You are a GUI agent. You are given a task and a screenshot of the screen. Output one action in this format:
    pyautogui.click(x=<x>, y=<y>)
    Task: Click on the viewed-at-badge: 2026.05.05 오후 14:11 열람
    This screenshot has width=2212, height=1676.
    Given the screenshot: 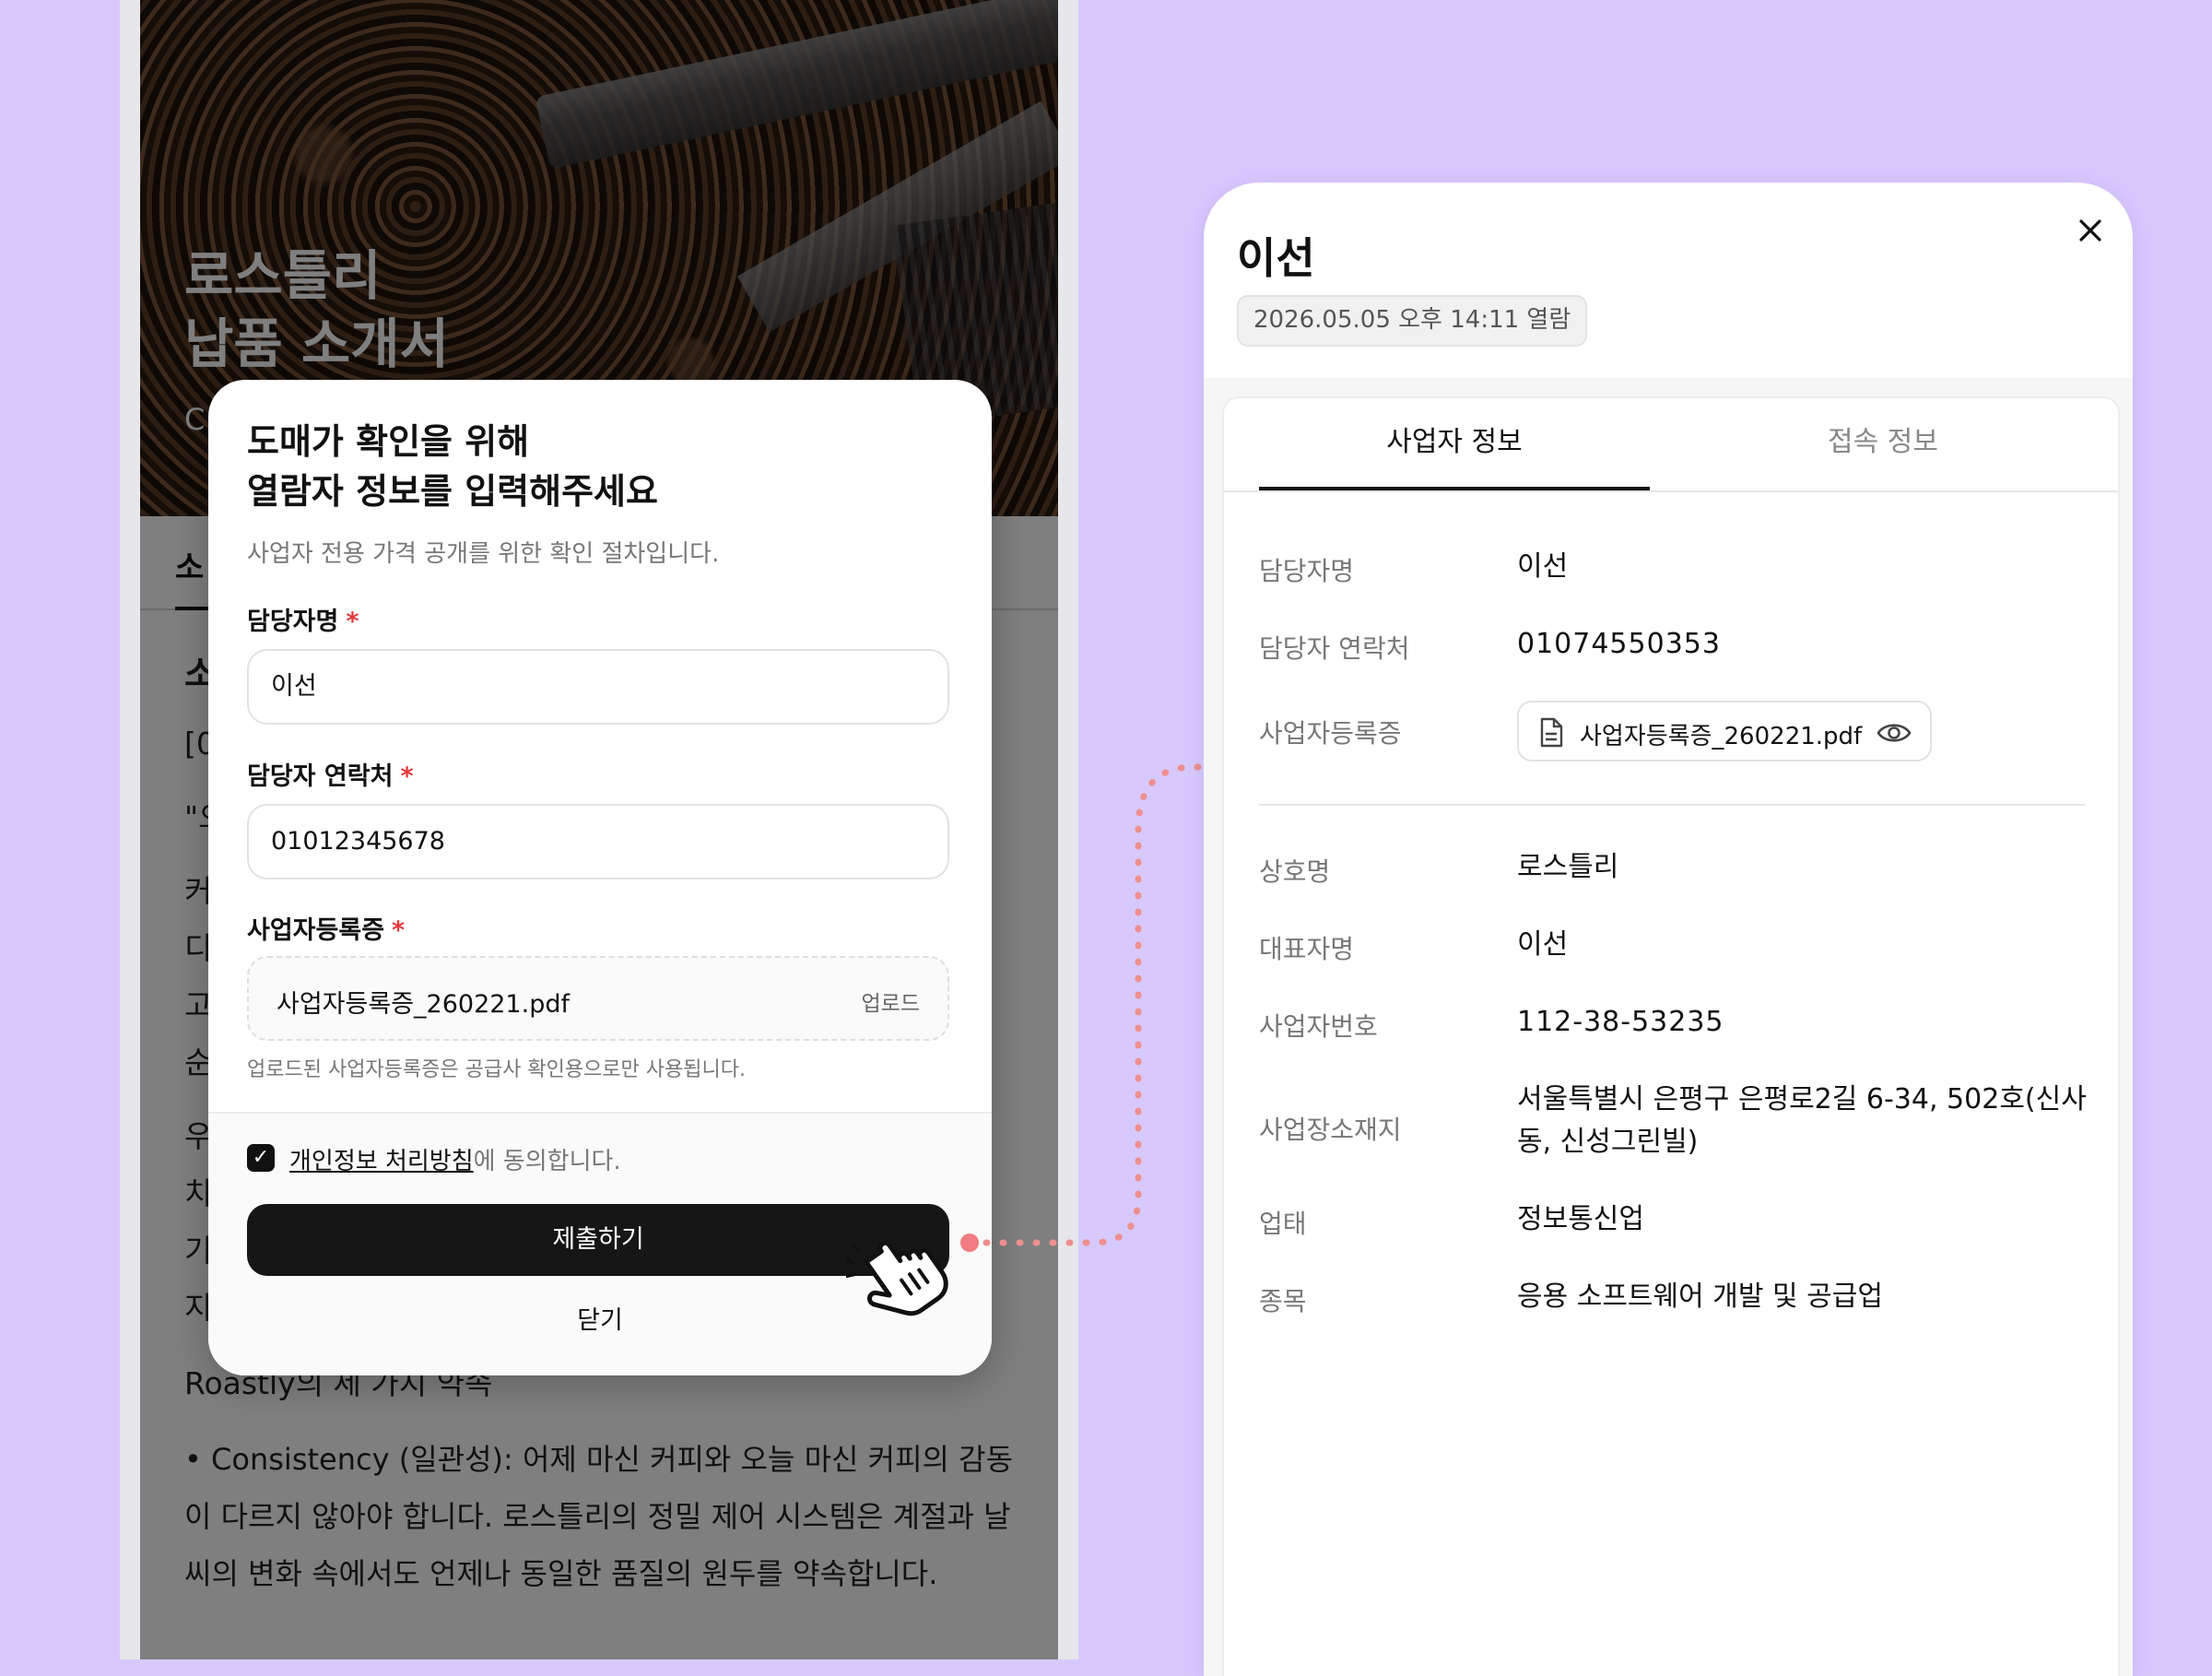 What is the action you would take?
    pyautogui.click(x=1412, y=321)
    